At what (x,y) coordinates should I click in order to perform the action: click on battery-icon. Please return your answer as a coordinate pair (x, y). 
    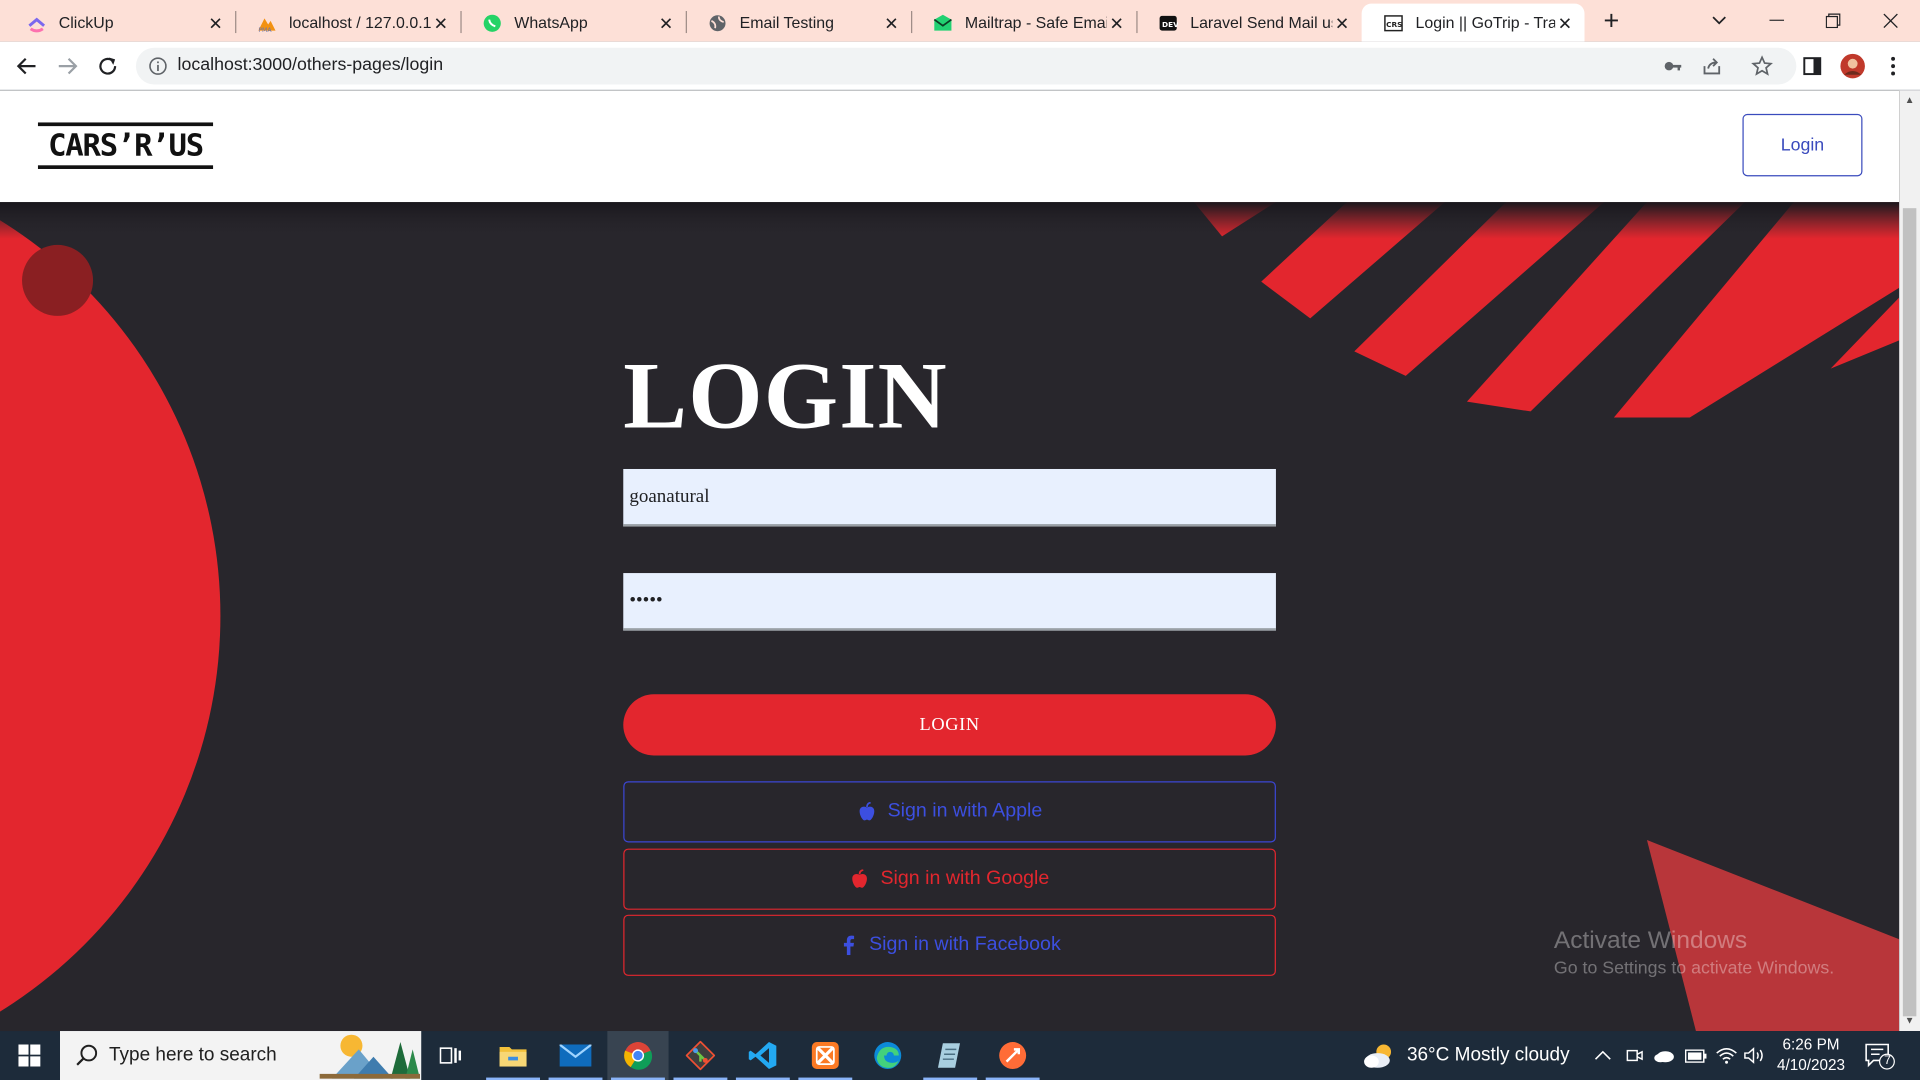
    Looking at the image, I should click on (1695, 1055).